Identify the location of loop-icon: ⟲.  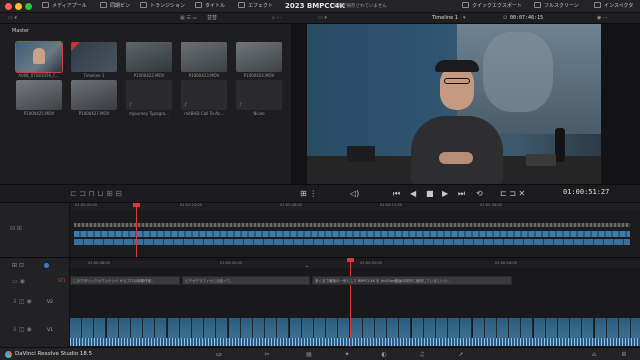
(479, 194).